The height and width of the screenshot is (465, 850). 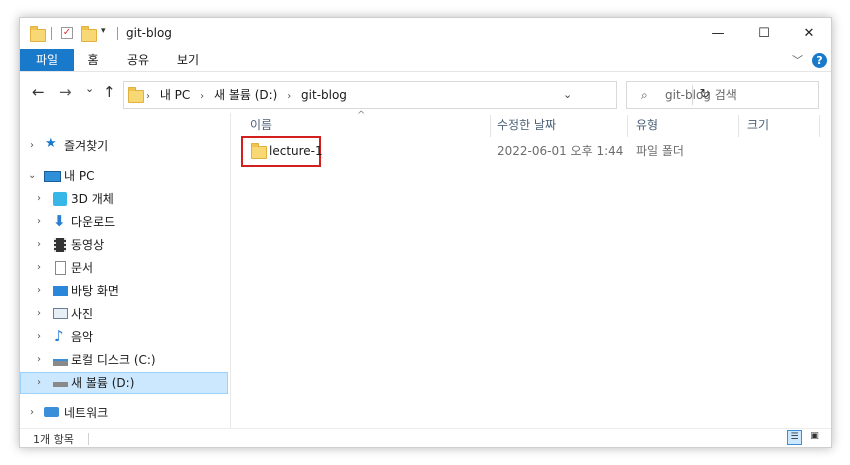 What do you see at coordinates (93, 60) in the screenshot?
I see `tab-home: 홈` at bounding box center [93, 60].